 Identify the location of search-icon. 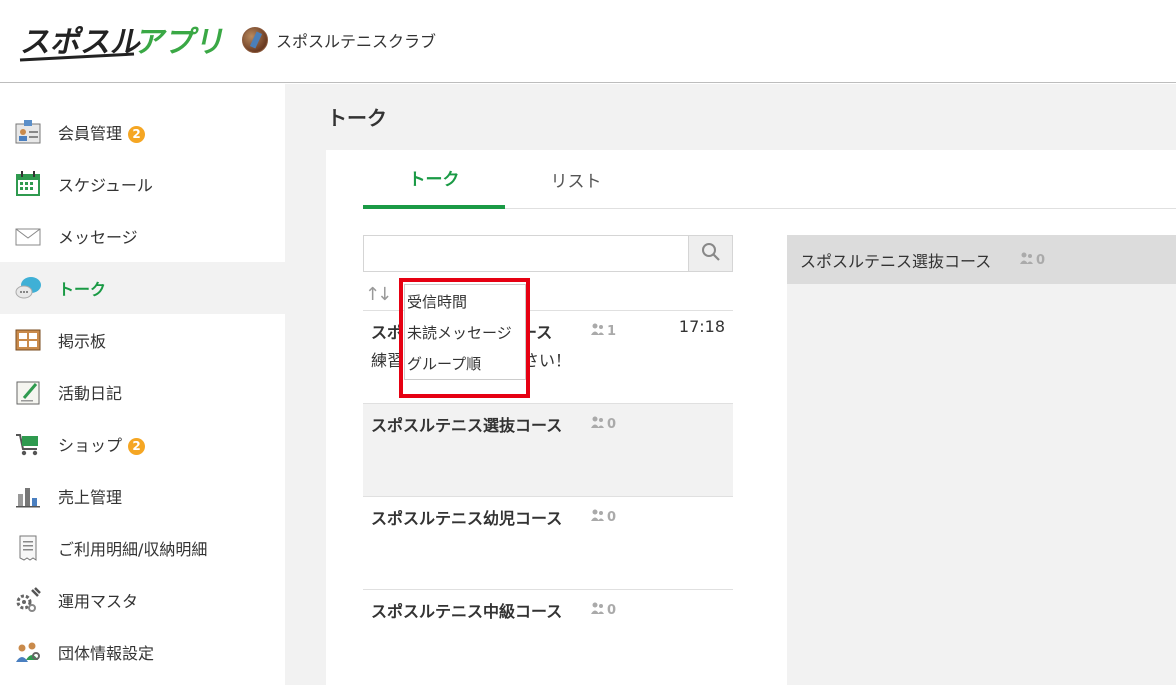
(711, 254).